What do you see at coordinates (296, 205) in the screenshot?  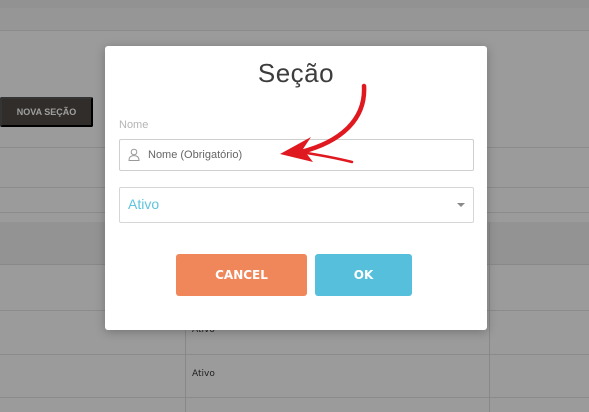 I see `status-select: Ativo` at bounding box center [296, 205].